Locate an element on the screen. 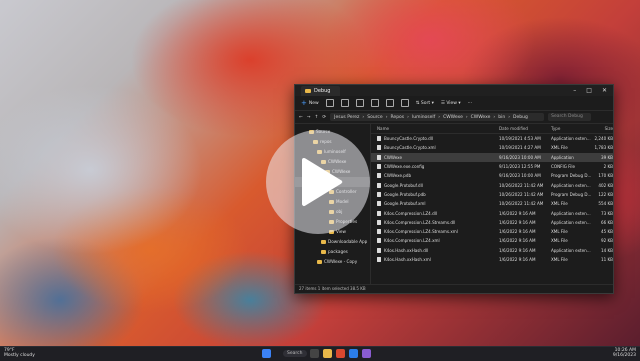 The width and height of the screenshot is (640, 361). file-explorer-taskbar-icon is located at coordinates (327, 353).